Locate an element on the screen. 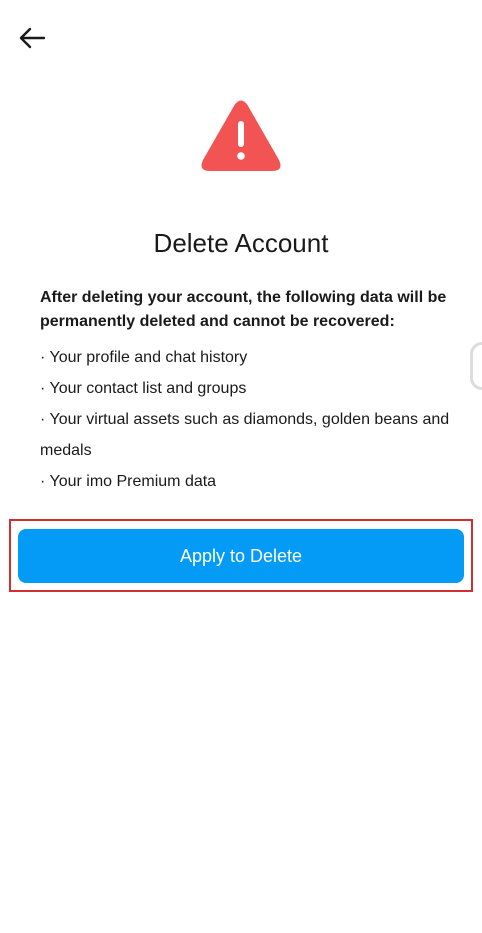 This screenshot has width=482, height=933. list-item: · Your contact list and groups is located at coordinates (143, 388).